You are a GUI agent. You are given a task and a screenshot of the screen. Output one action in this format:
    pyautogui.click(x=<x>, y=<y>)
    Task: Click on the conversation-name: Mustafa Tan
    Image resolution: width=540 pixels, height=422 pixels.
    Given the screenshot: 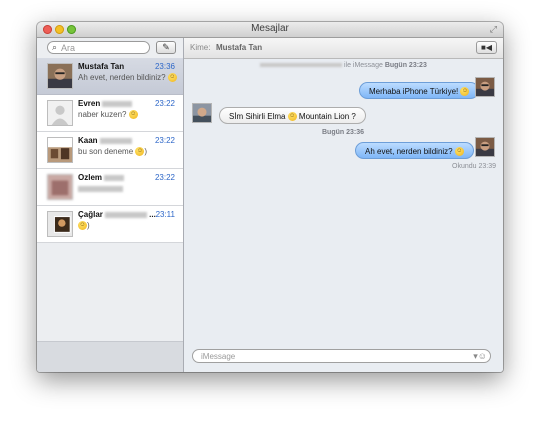 What is the action you would take?
    pyautogui.click(x=101, y=66)
    